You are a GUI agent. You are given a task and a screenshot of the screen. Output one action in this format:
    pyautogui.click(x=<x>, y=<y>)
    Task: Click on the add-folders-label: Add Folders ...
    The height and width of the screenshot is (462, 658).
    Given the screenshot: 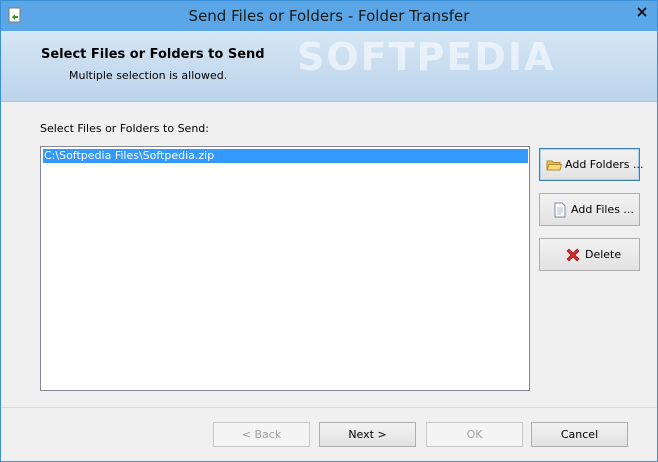 What is the action you would take?
    pyautogui.click(x=604, y=164)
    